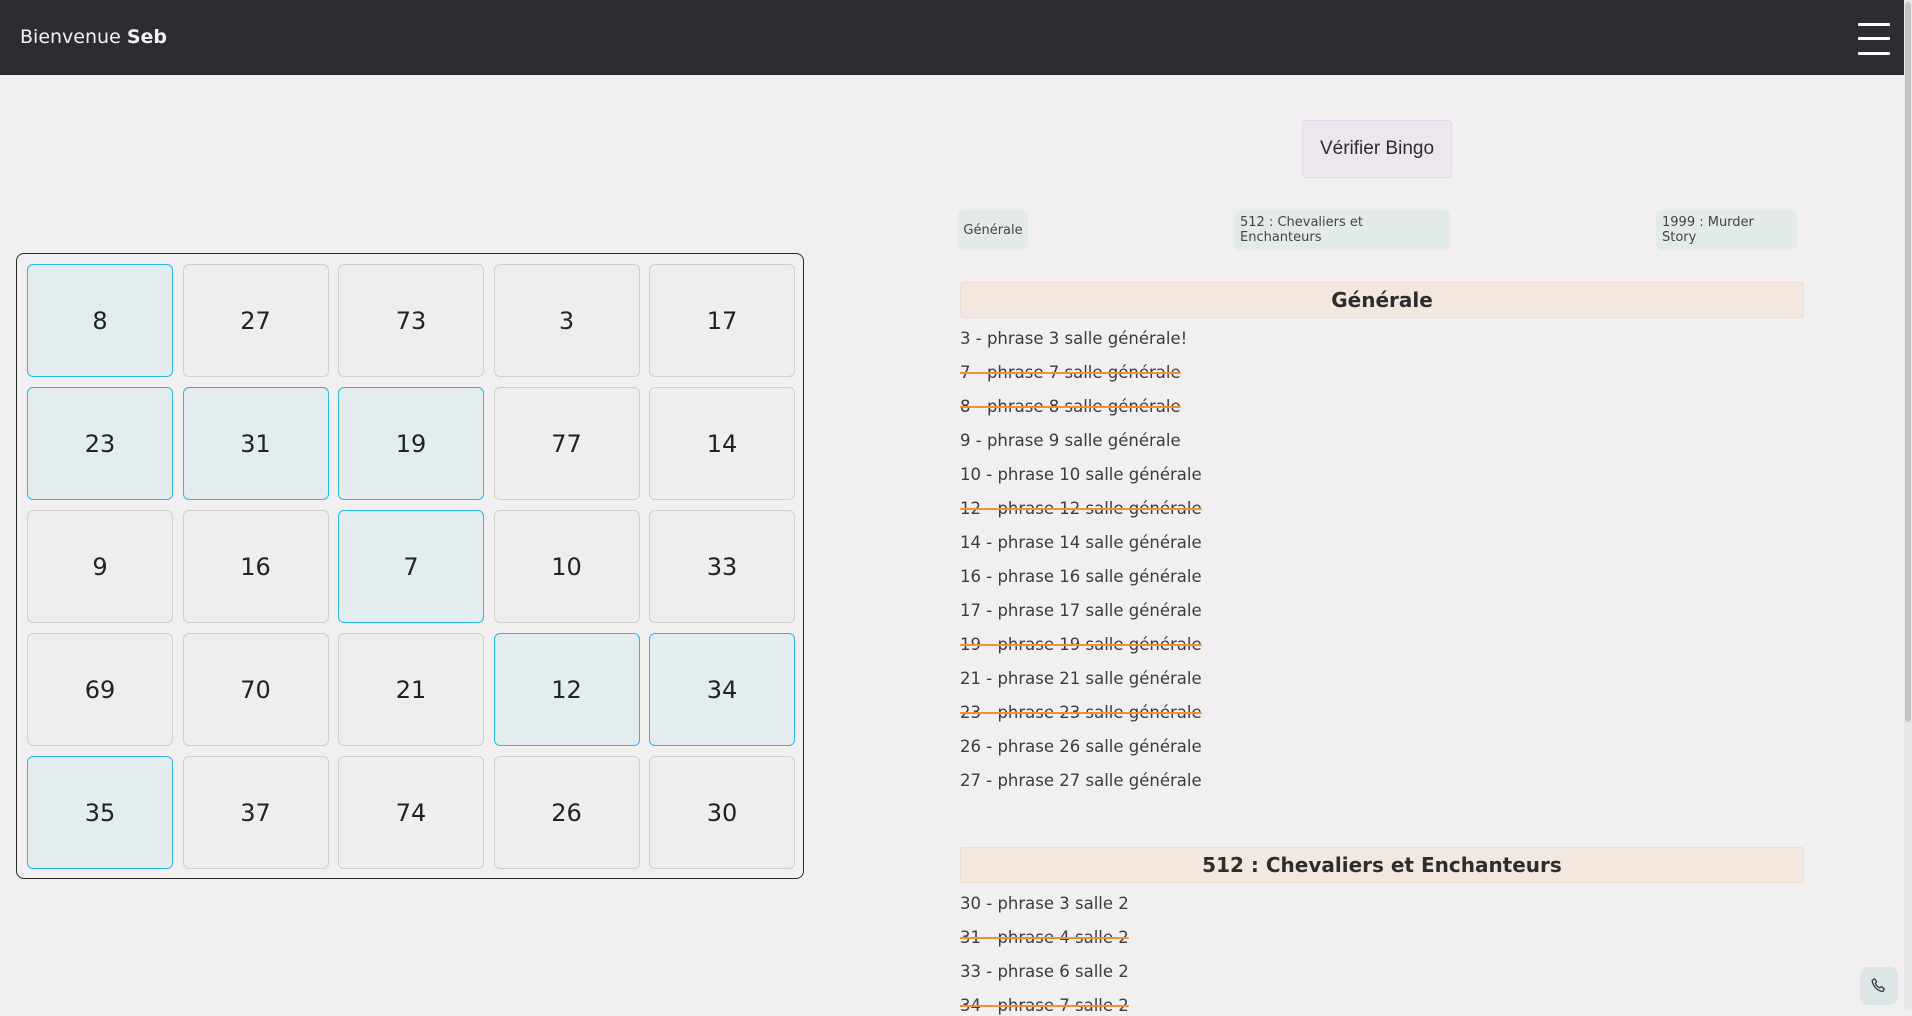 This screenshot has width=1912, height=1016. Describe the element at coordinates (1044, 903) in the screenshot. I see `phrase-item: 30 - phrase 3 salle 2` at that location.